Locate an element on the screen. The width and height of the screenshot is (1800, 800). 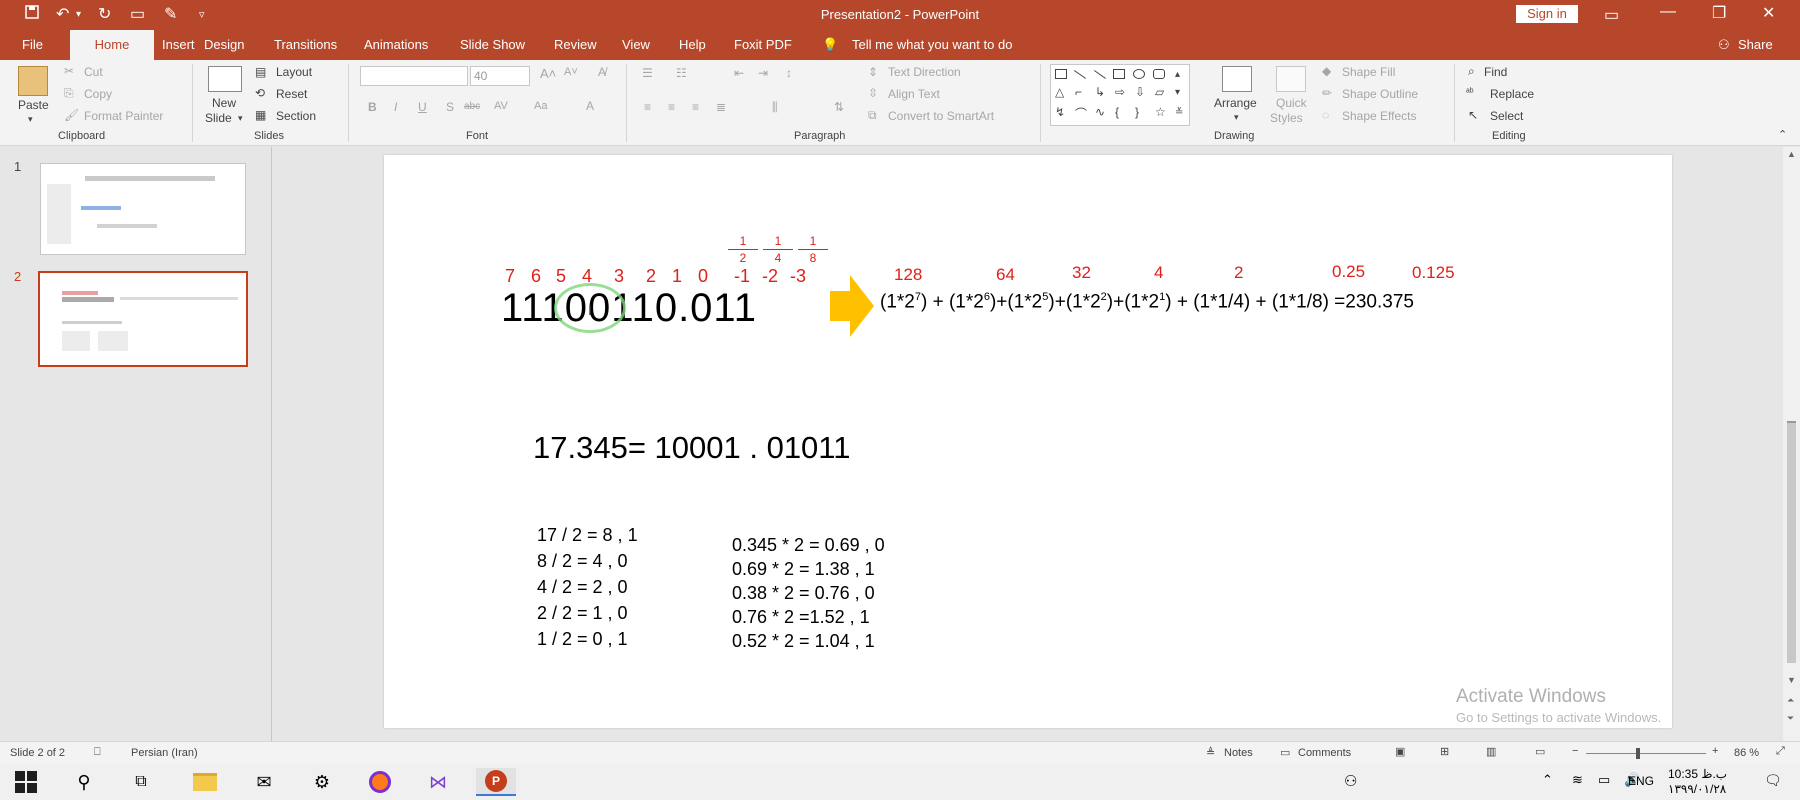
line-spacing-icon: ↕ is located at coordinates (789, 73).